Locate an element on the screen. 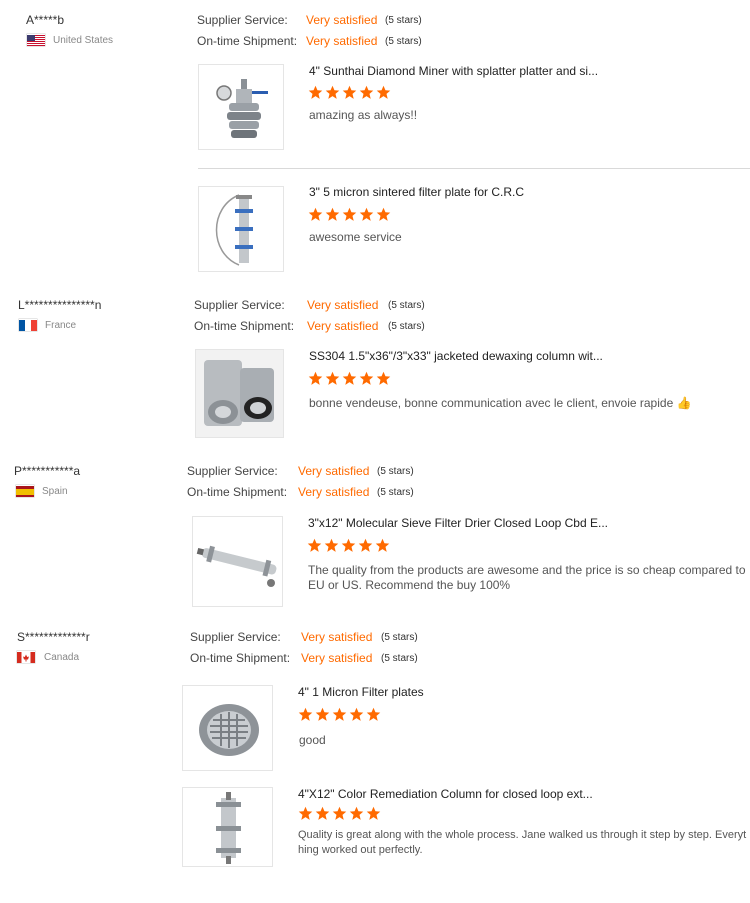 The image size is (750, 903). divider is located at coordinates (474, 168).